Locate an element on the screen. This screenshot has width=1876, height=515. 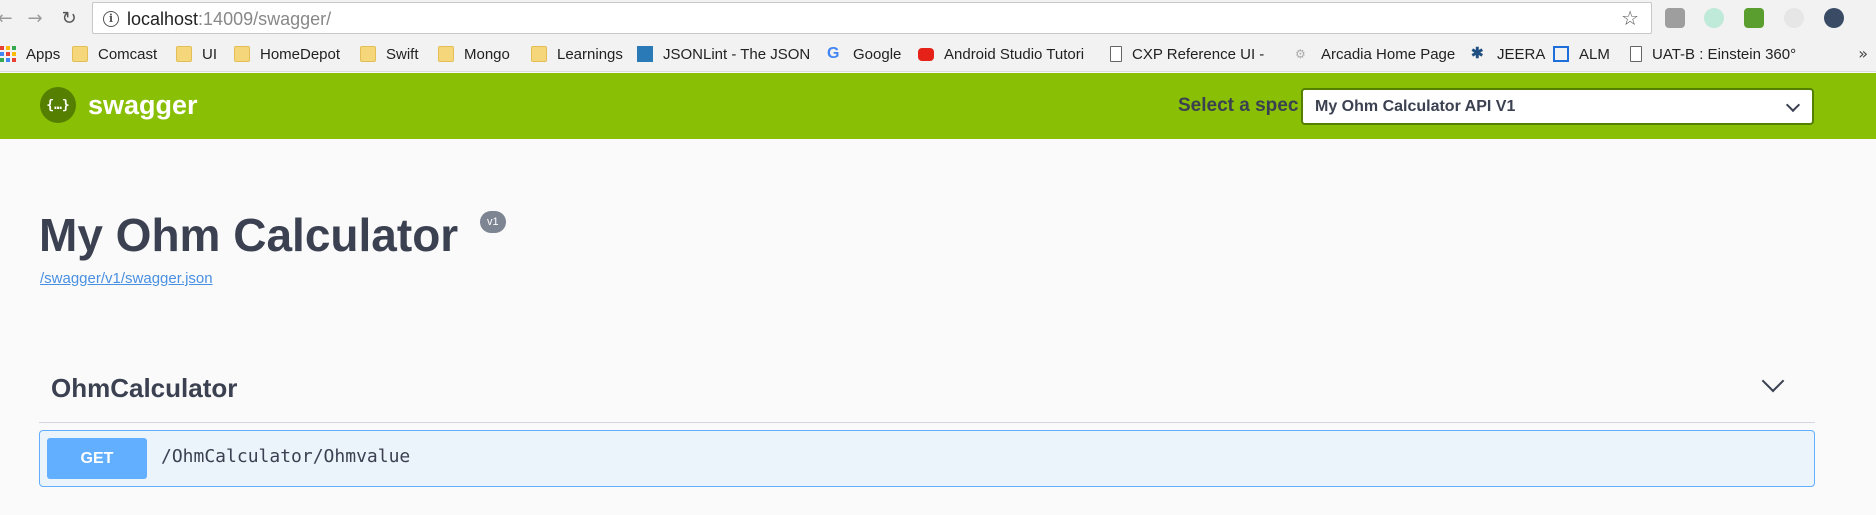
version-badge: v1 is located at coordinates (493, 222).